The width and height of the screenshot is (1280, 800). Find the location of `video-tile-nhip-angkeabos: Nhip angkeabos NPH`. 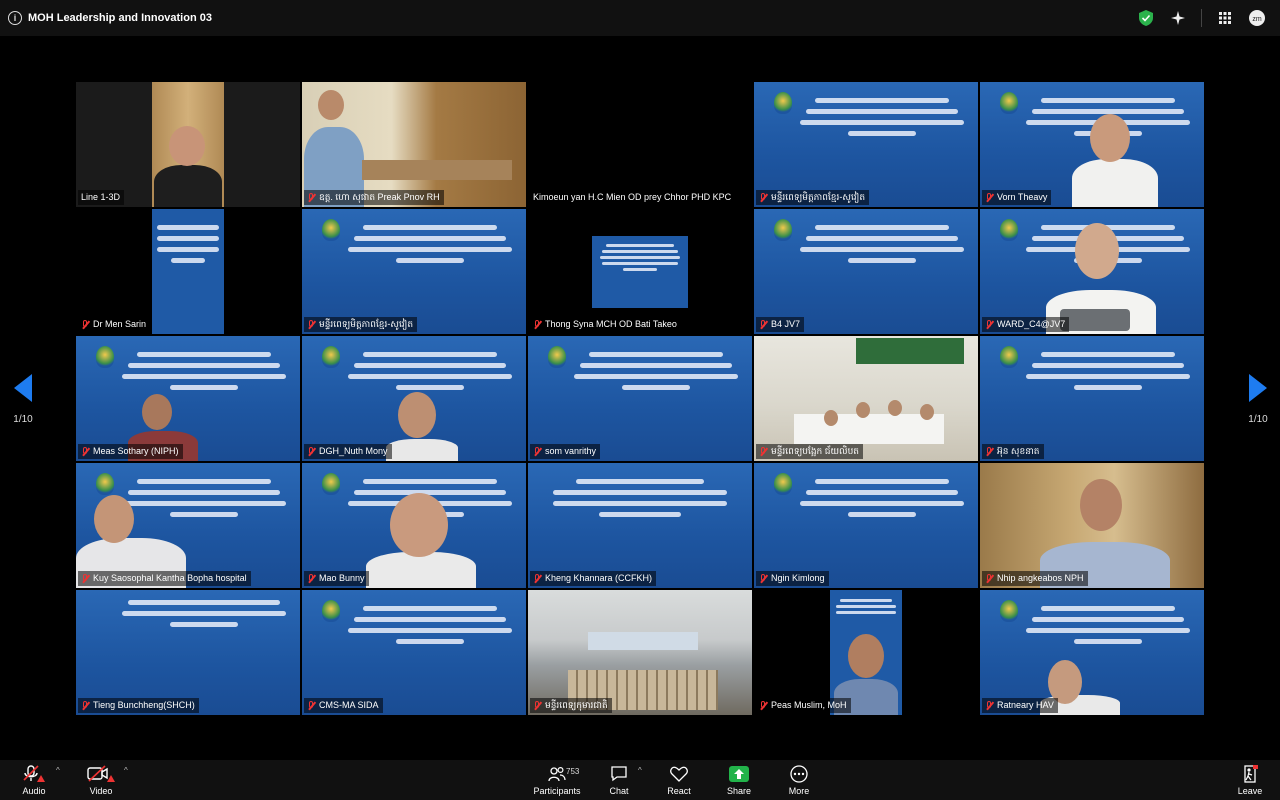

video-tile-nhip-angkeabos: Nhip angkeabos NPH is located at coordinates (1092, 525).